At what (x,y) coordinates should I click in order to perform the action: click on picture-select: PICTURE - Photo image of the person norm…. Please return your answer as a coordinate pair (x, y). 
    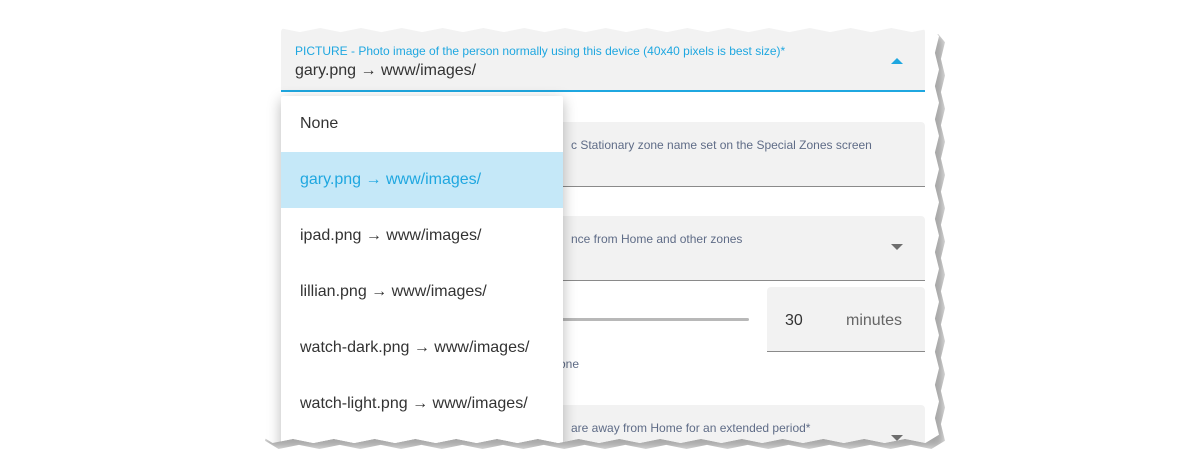
    Looking at the image, I should click on (603, 60).